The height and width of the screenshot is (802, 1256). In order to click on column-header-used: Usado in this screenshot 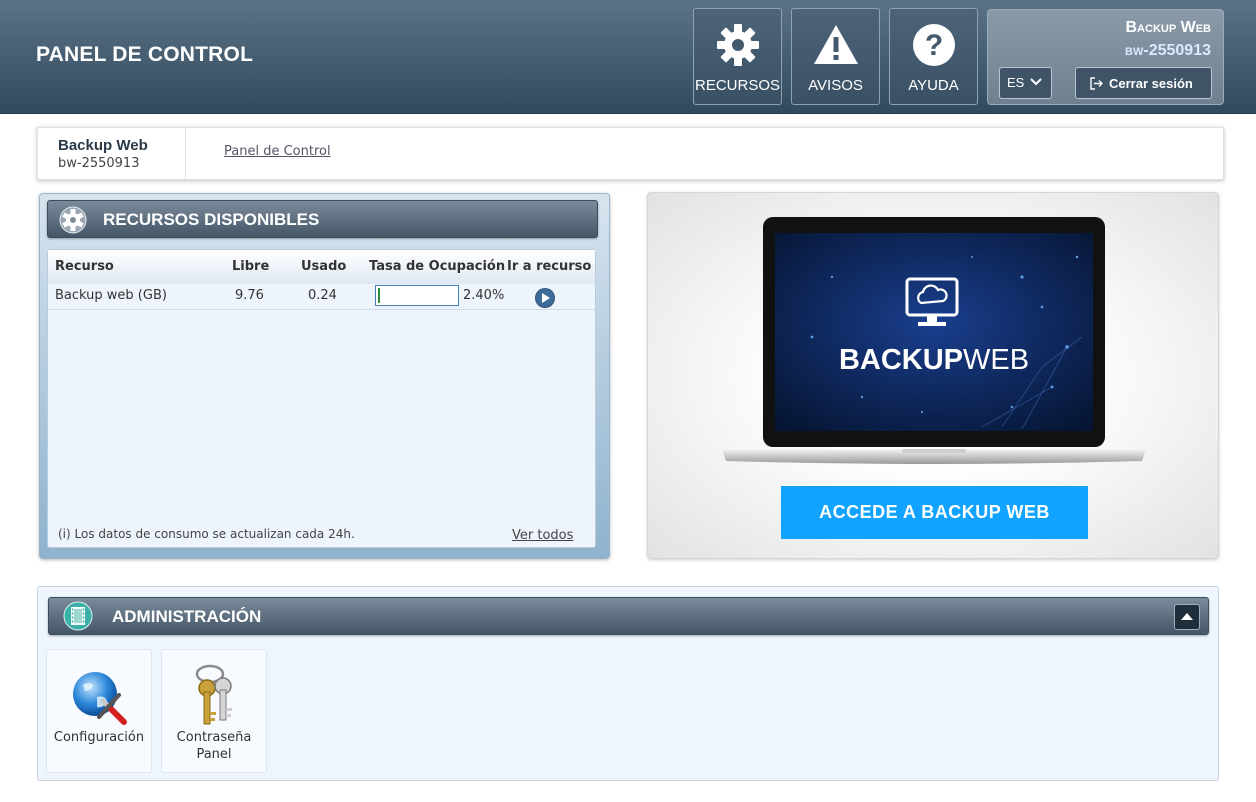, I will do `click(324, 266)`.